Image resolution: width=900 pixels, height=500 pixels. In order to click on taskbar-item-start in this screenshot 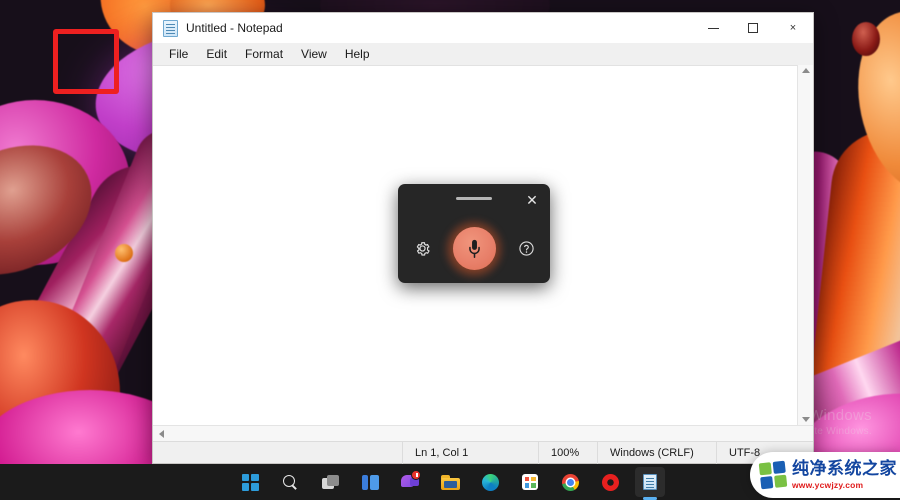, I will do `click(250, 482)`.